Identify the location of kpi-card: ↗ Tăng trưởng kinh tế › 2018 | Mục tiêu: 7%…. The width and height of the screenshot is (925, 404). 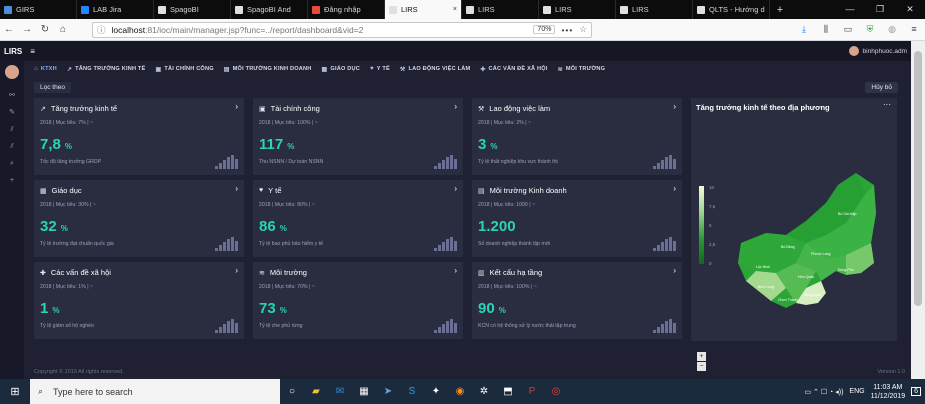
(139, 136).